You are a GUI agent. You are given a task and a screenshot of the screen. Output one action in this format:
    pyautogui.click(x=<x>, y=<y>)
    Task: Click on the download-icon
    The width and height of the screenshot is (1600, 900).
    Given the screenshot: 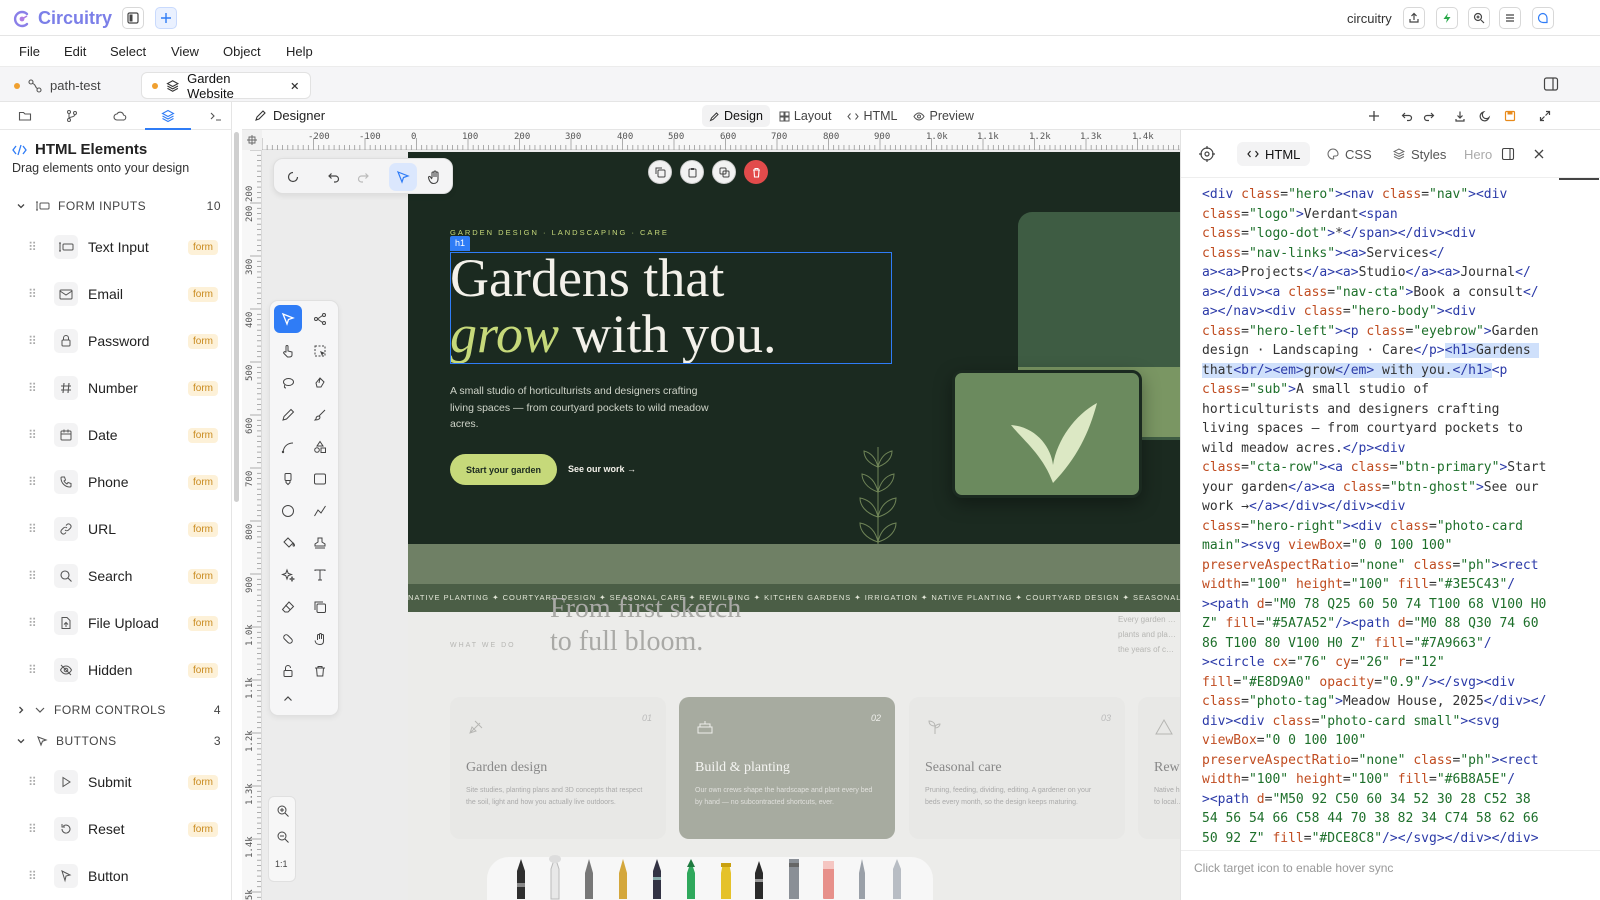 What is the action you would take?
    pyautogui.click(x=1460, y=116)
    